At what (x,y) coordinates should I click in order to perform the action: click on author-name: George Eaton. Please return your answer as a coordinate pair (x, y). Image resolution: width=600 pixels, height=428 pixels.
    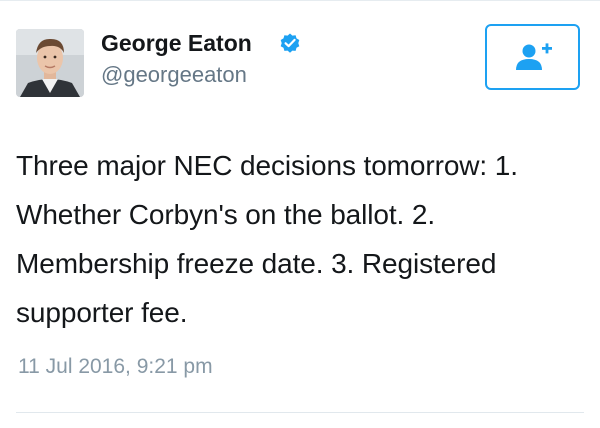
    Looking at the image, I should click on (176, 43).